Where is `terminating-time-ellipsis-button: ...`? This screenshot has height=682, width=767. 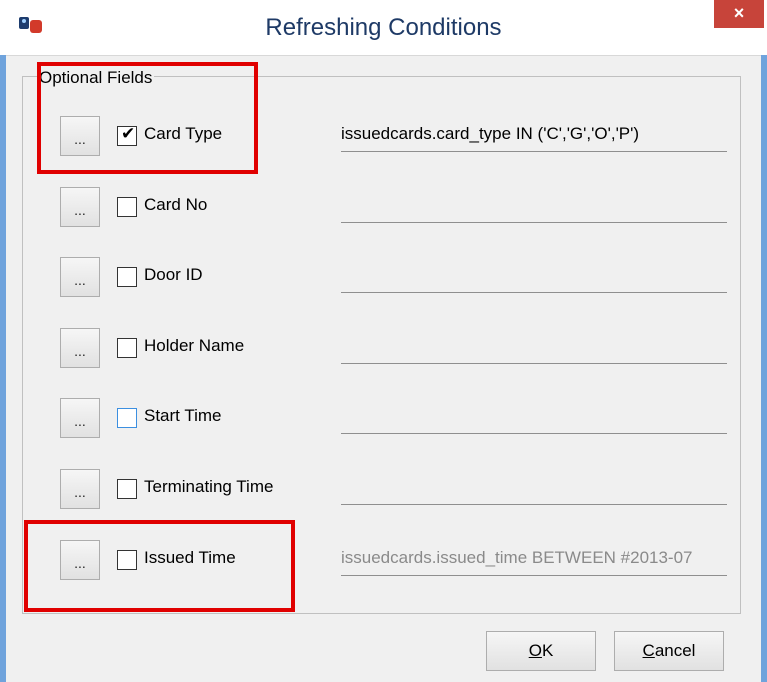 terminating-time-ellipsis-button: ... is located at coordinates (80, 489).